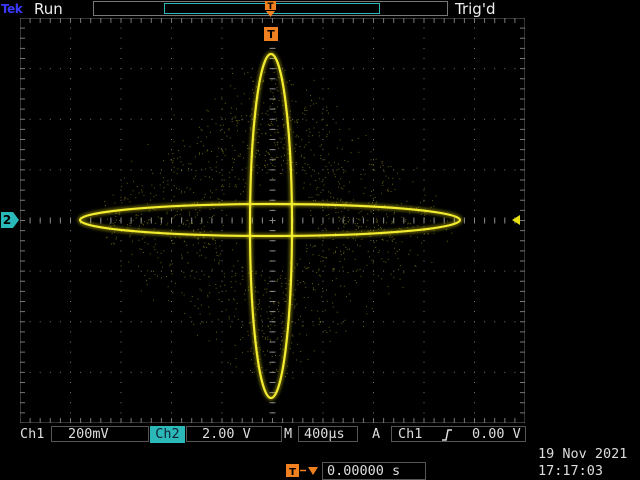 Image resolution: width=640 pixels, height=480 pixels. I want to click on rising-edge-icon, so click(447, 435).